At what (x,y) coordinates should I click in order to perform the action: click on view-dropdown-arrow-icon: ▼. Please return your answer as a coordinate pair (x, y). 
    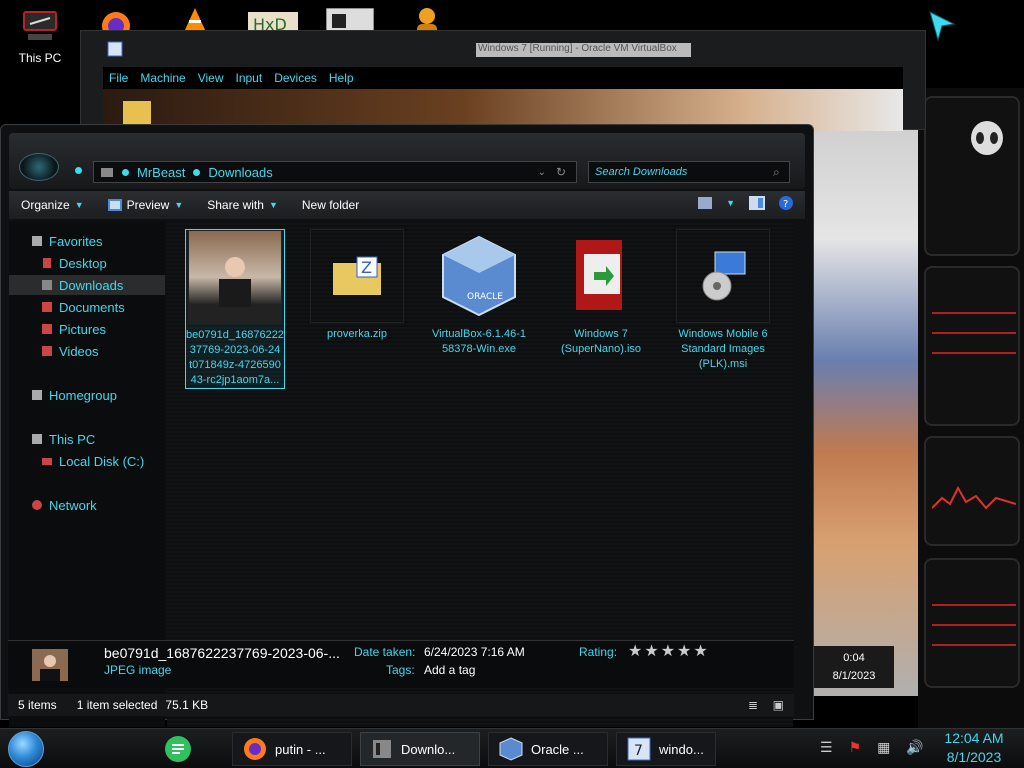
    Looking at the image, I should click on (730, 203).